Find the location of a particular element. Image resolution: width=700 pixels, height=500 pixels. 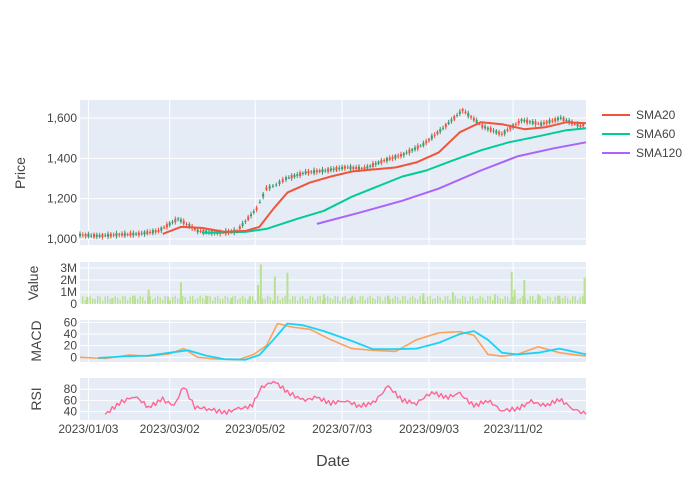

legend-label-sma60: SMA60 is located at coordinates (656, 134).